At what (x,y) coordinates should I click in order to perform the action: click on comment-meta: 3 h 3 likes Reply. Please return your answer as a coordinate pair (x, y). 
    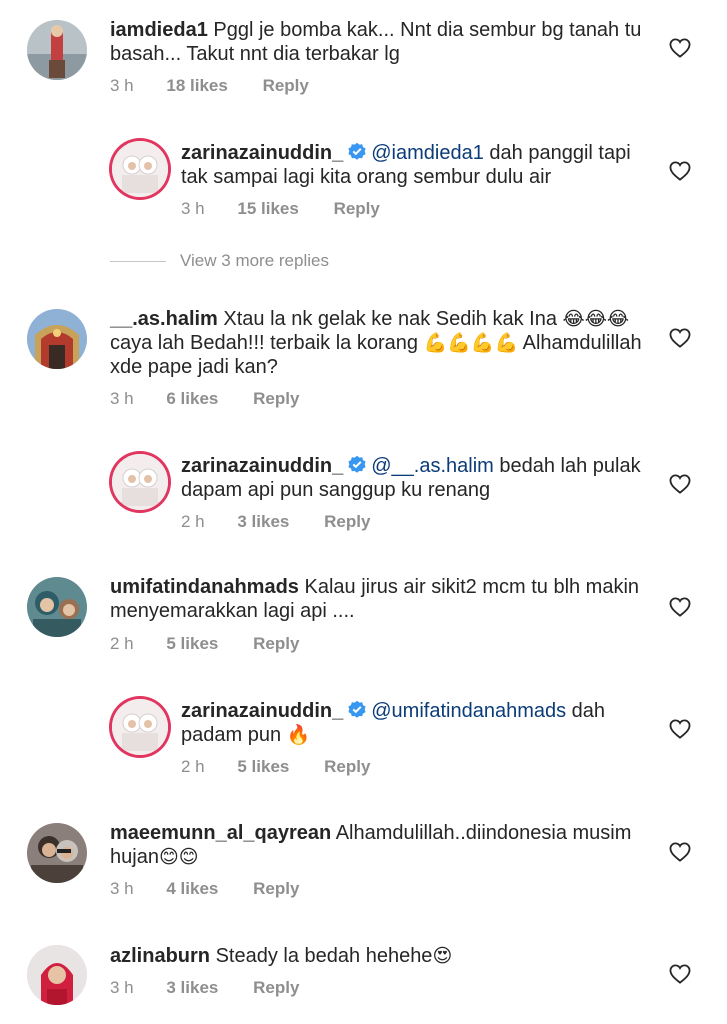
    Looking at the image, I should click on (204, 988).